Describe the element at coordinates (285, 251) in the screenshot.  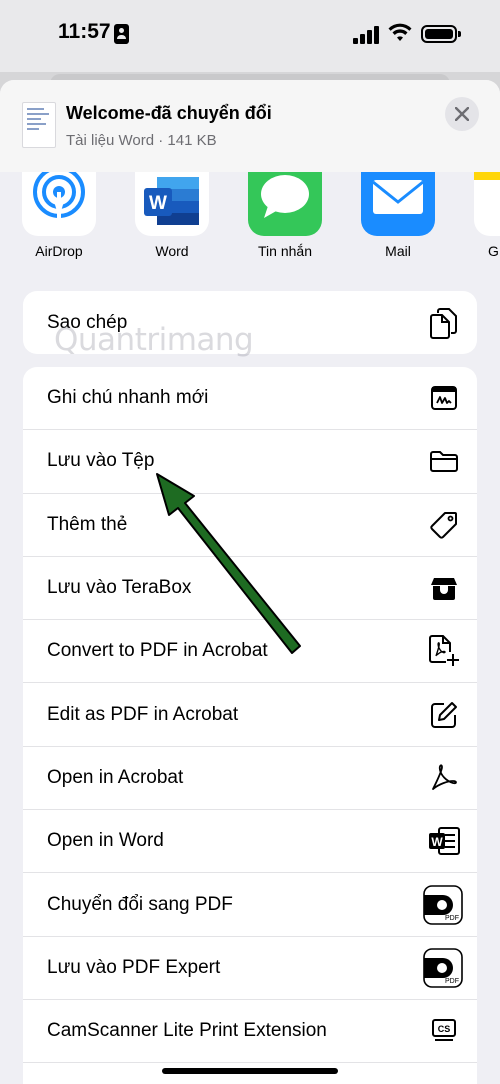
I see `app-label: Tin nhắn` at that location.